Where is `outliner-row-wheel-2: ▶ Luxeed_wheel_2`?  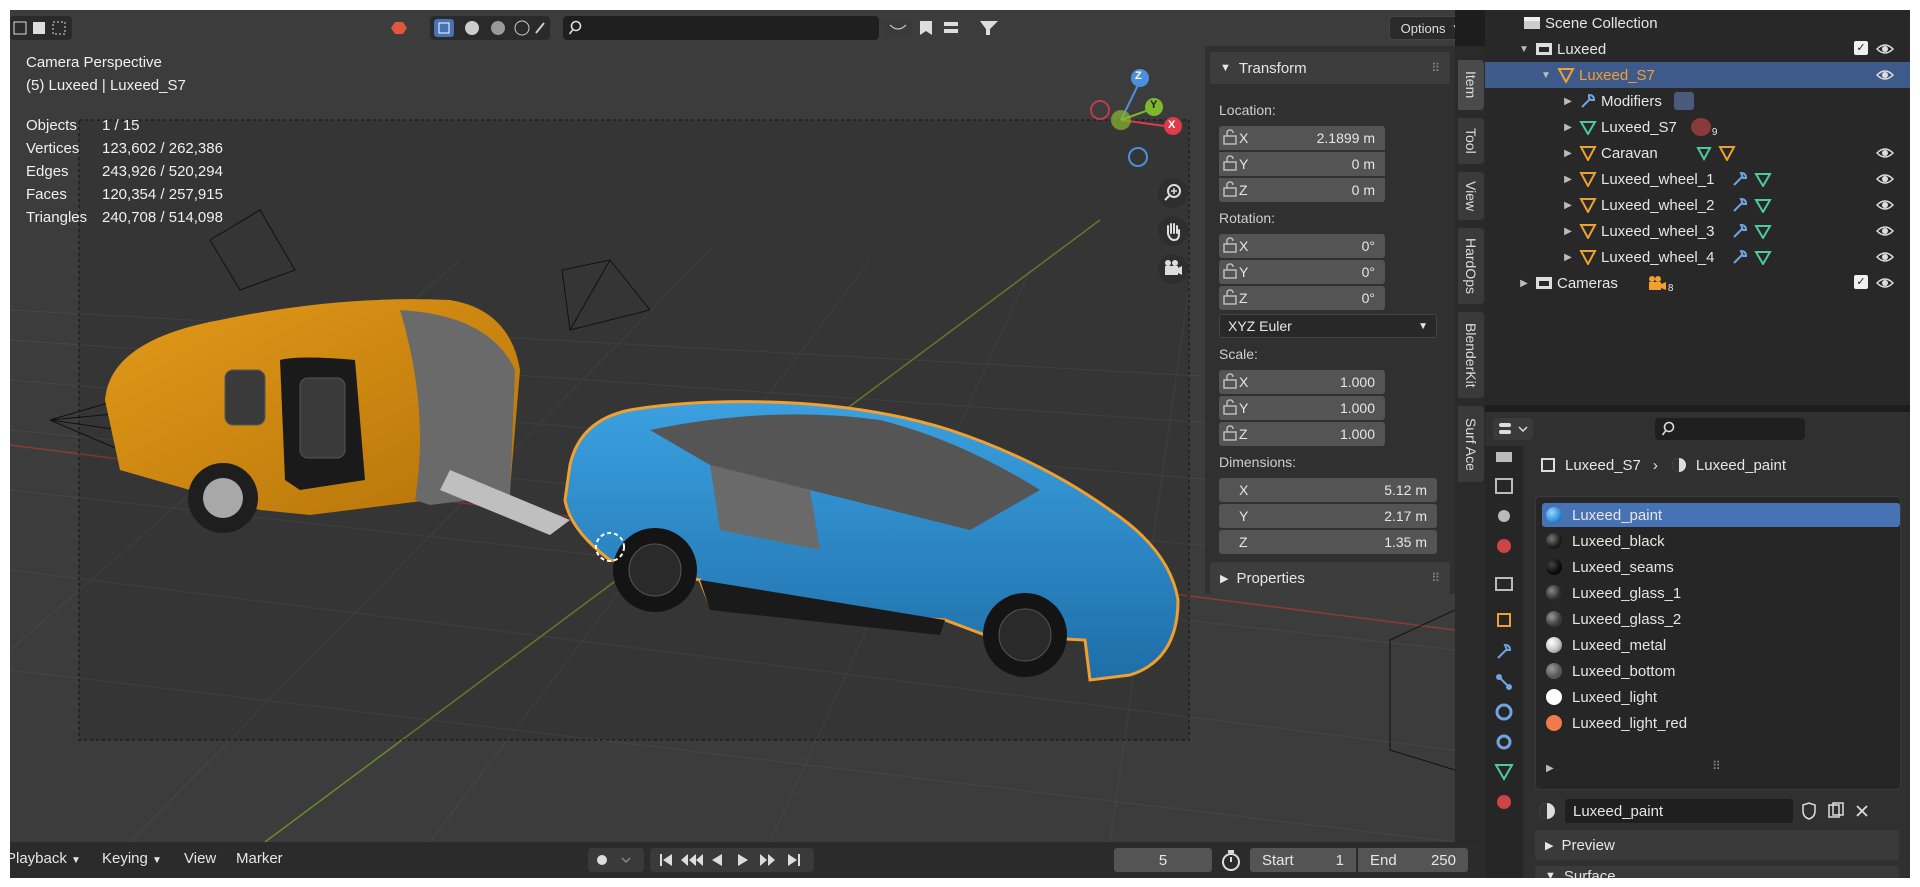
outliner-row-wheel-2: ▶ Luxeed_wheel_2 is located at coordinates (1697, 205).